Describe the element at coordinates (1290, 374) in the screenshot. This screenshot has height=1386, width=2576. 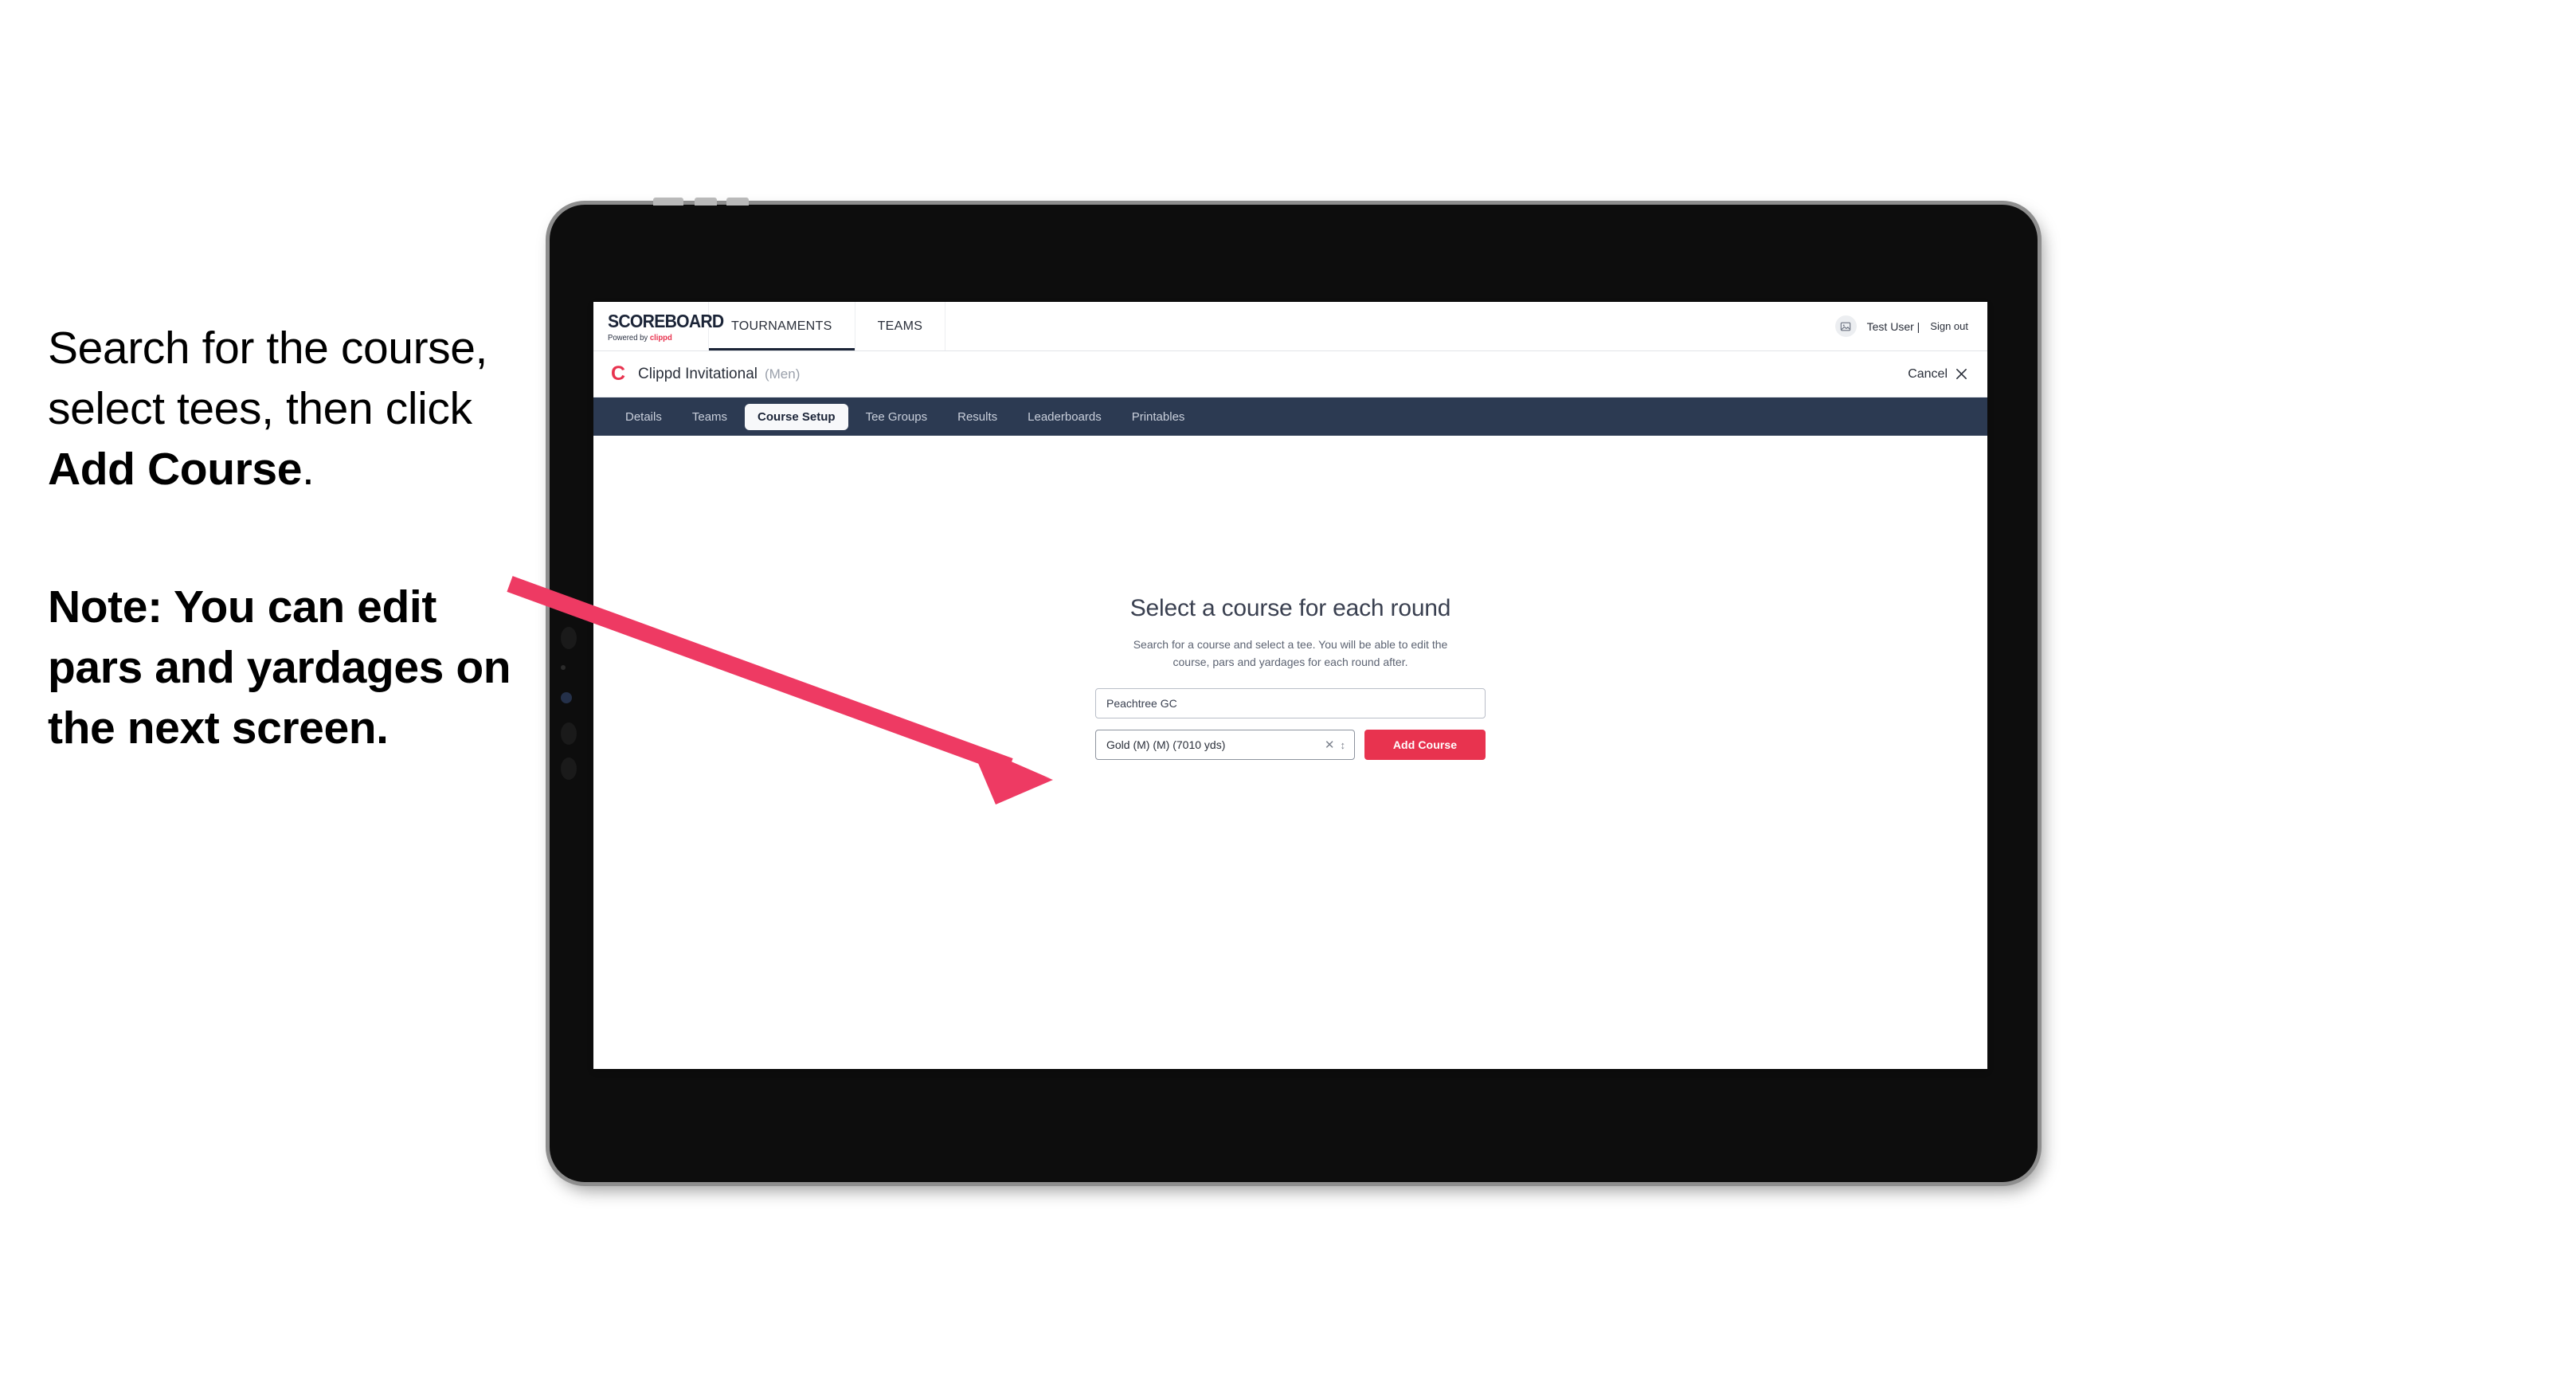
I see `tournament-header: C Clippd Invitational (Men) Cancel` at that location.